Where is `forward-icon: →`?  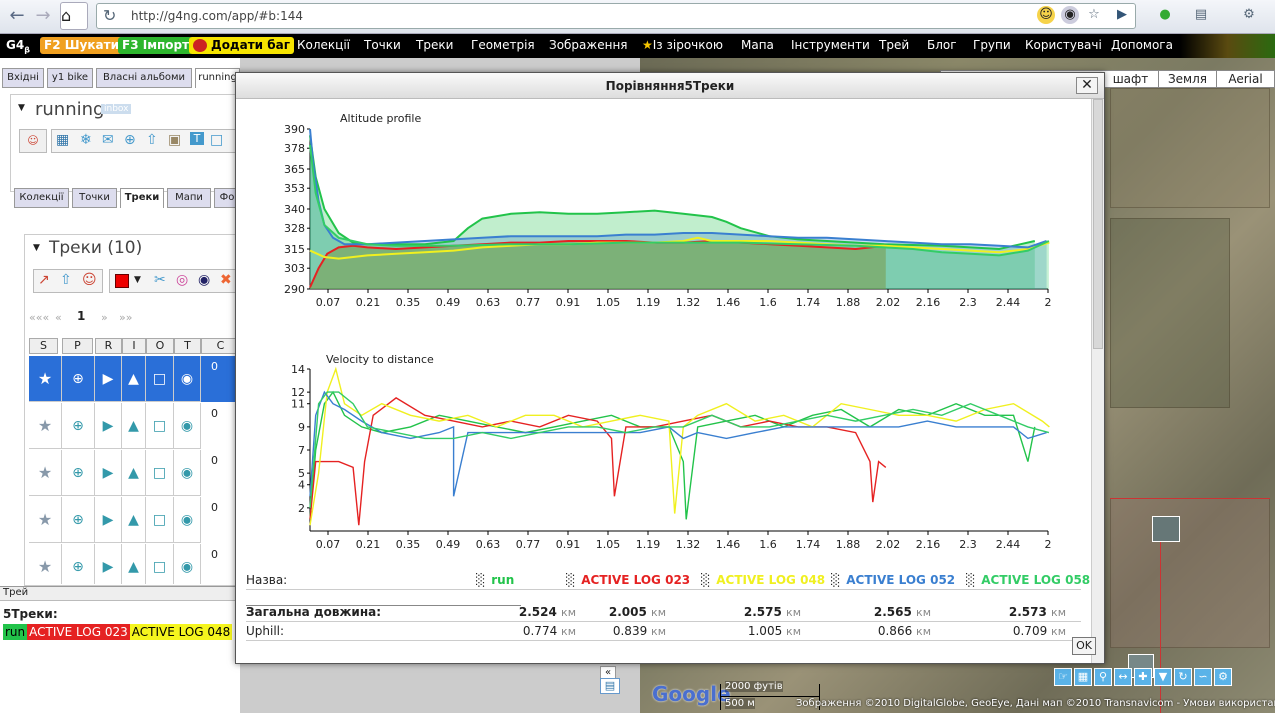
forward-icon: → is located at coordinates (43, 16).